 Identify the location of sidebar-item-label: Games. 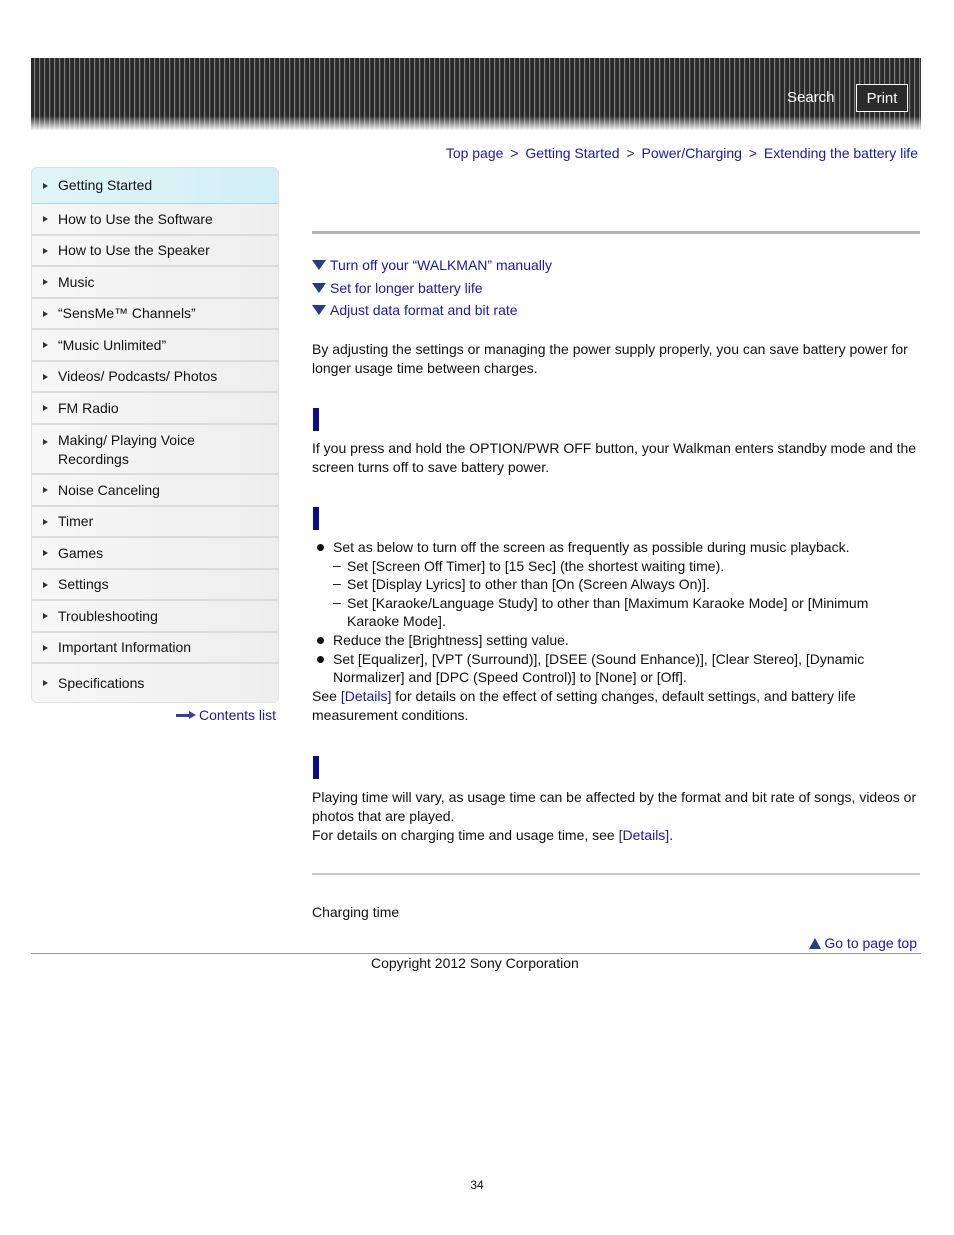
(81, 552).